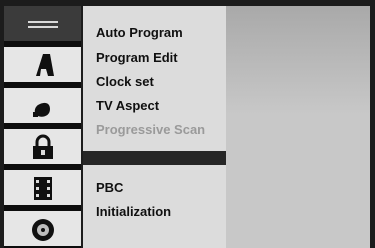 The height and width of the screenshot is (248, 375). What do you see at coordinates (127, 105) in the screenshot?
I see `menu-item-tv-aspect: TV Aspect` at bounding box center [127, 105].